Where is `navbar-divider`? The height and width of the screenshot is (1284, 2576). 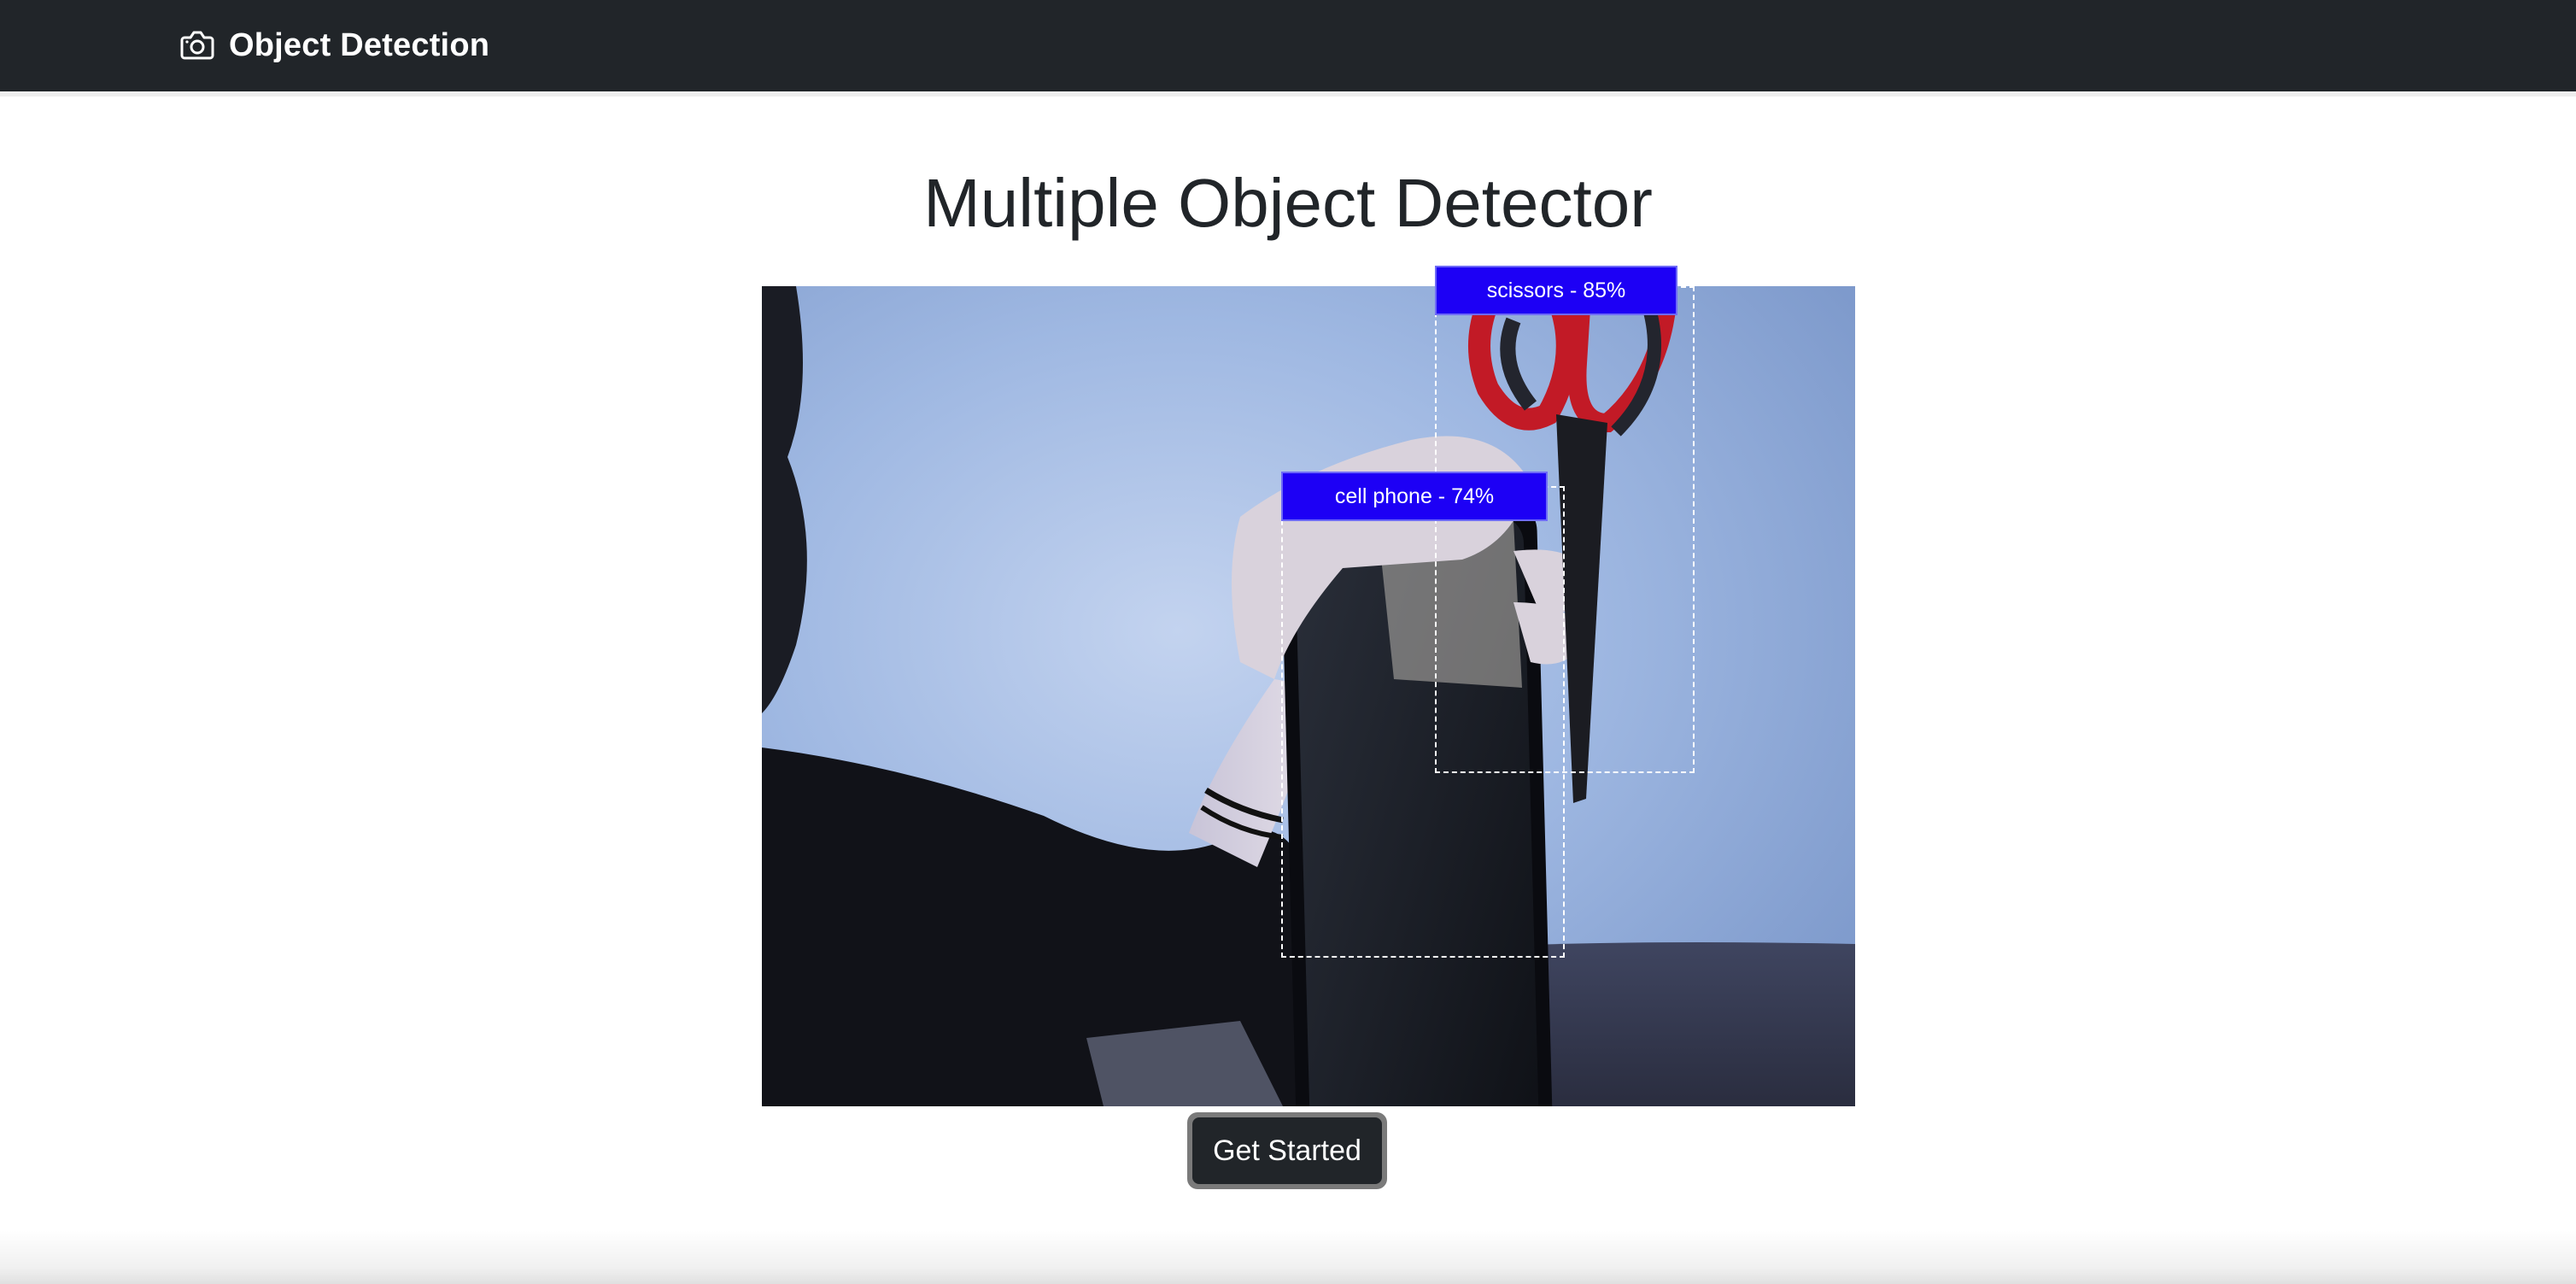 navbar-divider is located at coordinates (1288, 94).